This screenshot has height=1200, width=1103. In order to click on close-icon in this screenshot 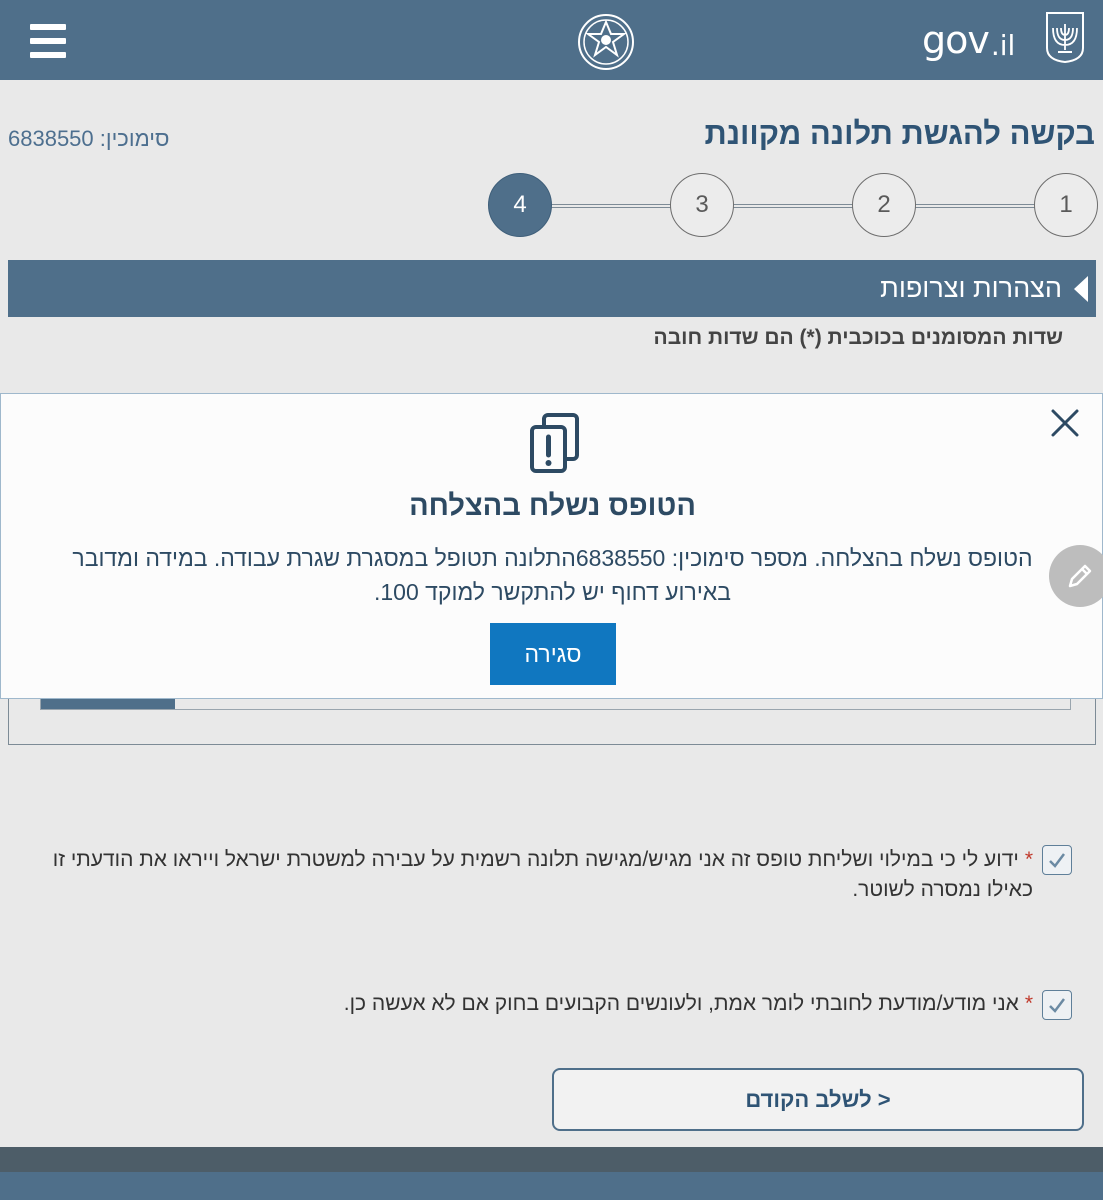, I will do `click(1065, 423)`.